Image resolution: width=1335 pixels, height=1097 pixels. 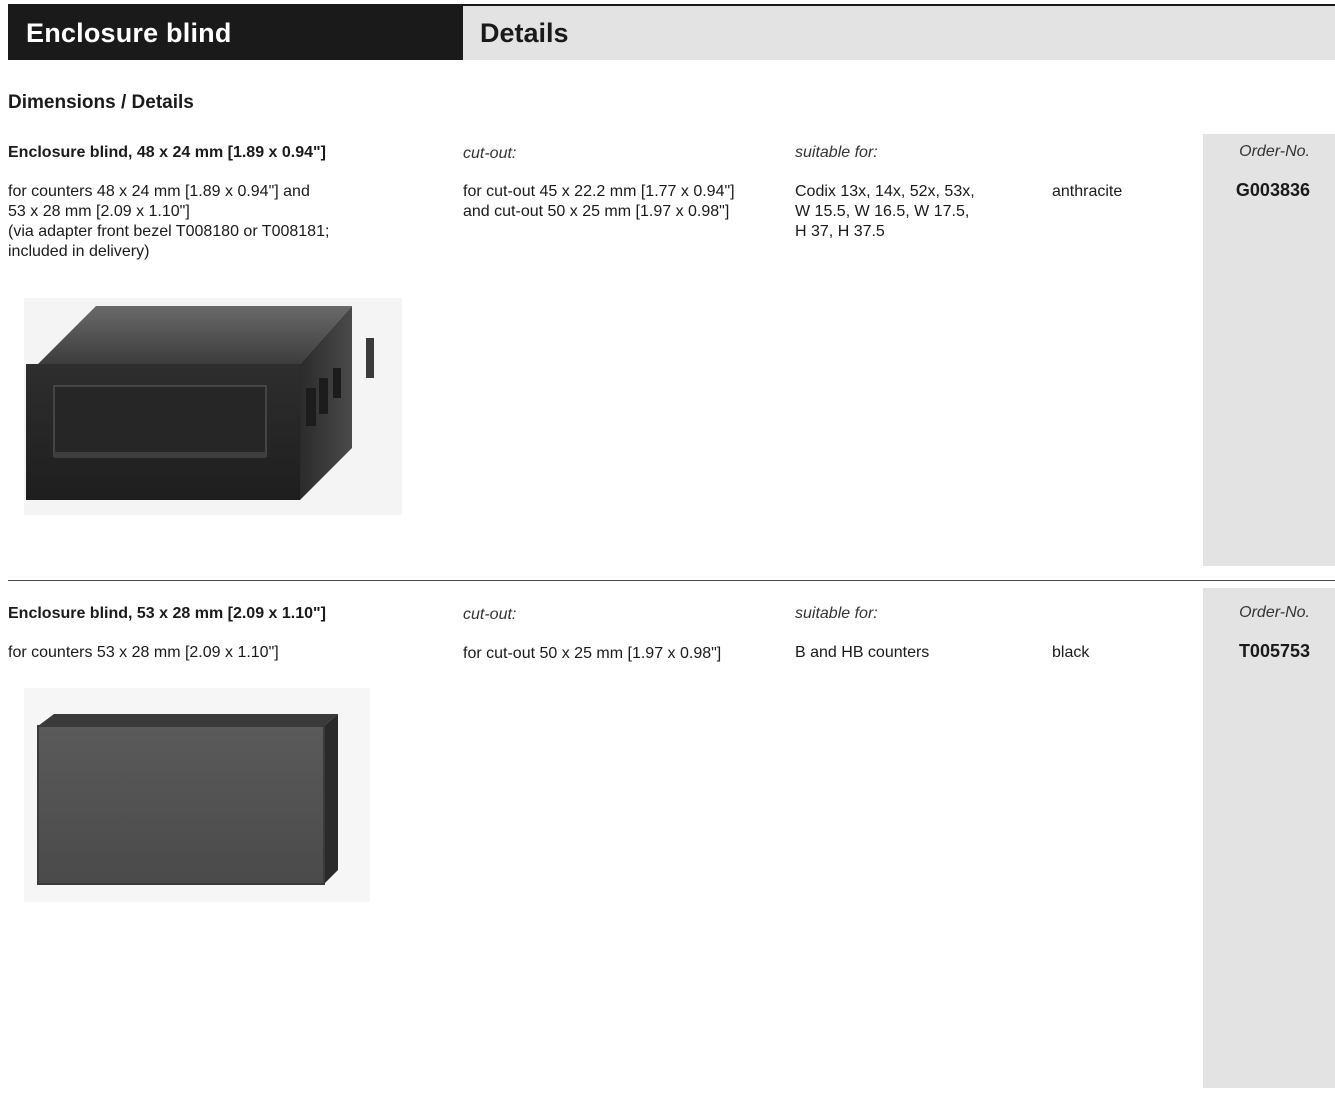 What do you see at coordinates (592, 653) in the screenshot?
I see `cutout-value: for cut-out 50 x 25 mm [1.97 x 0.98"]` at bounding box center [592, 653].